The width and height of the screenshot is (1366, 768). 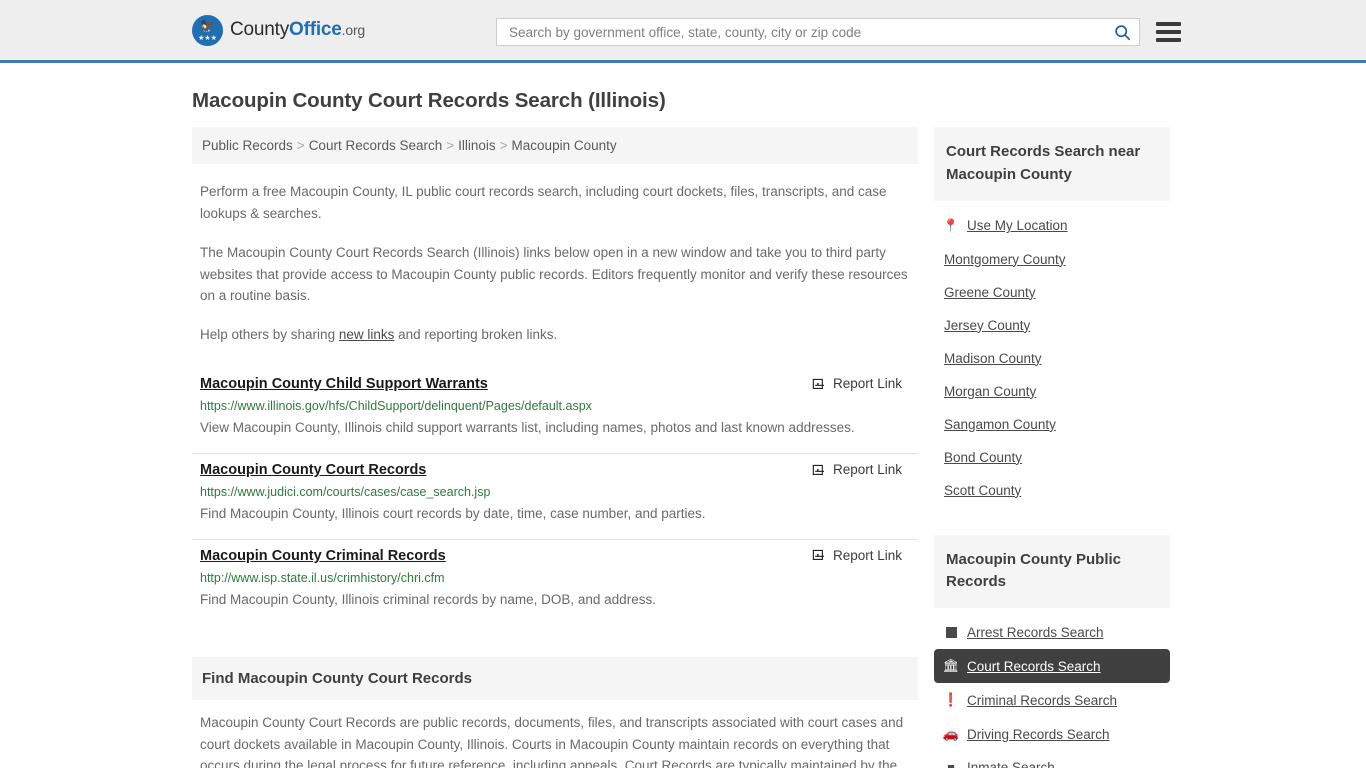 What do you see at coordinates (951, 764) in the screenshot?
I see `jail-icon: ■` at bounding box center [951, 764].